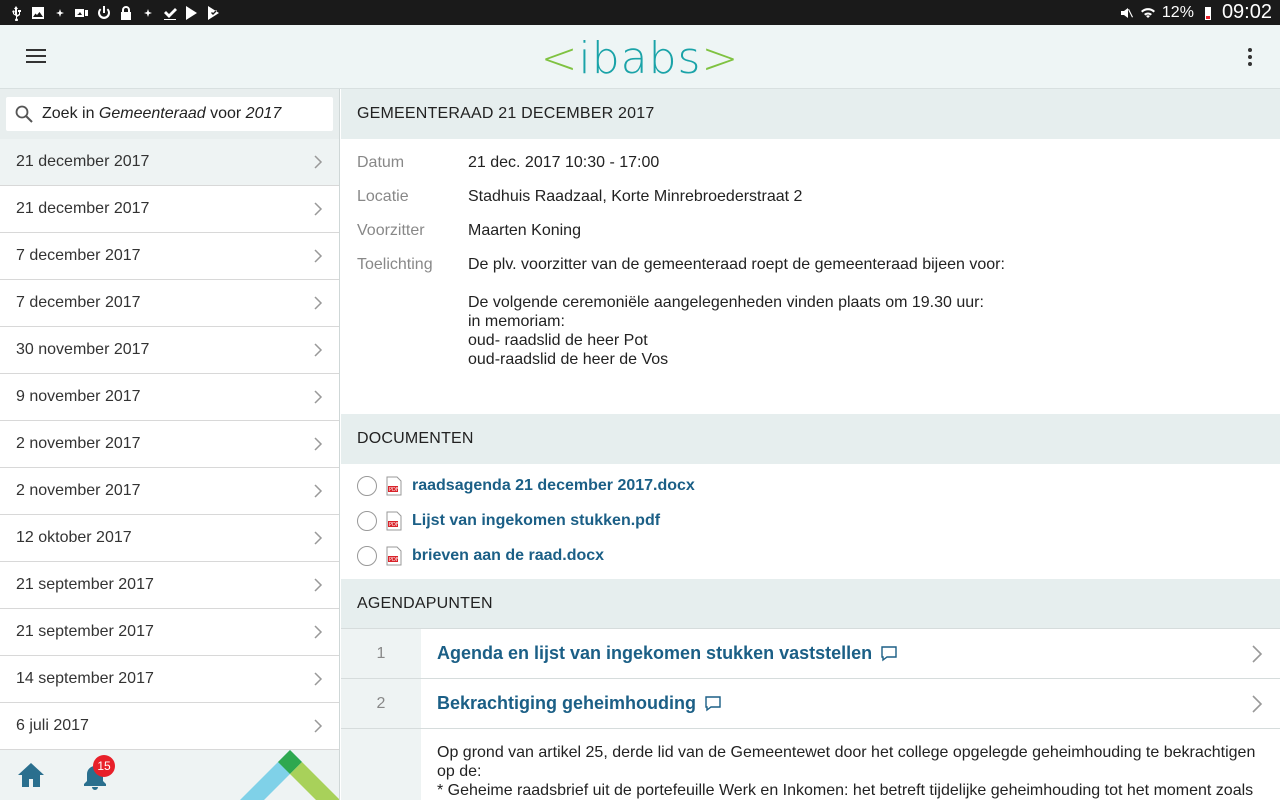 This screenshot has width=1280, height=800. What do you see at coordinates (1208, 13) in the screenshot?
I see `battery-icon` at bounding box center [1208, 13].